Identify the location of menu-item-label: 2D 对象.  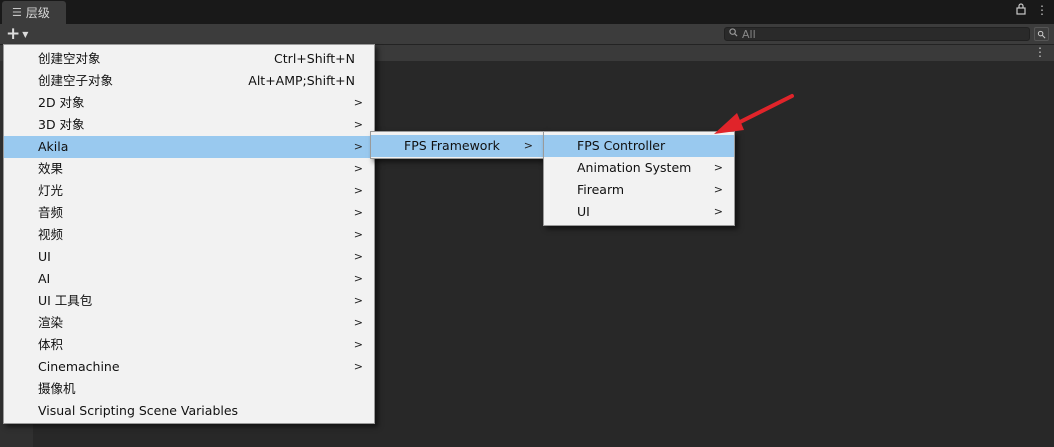
(61, 102).